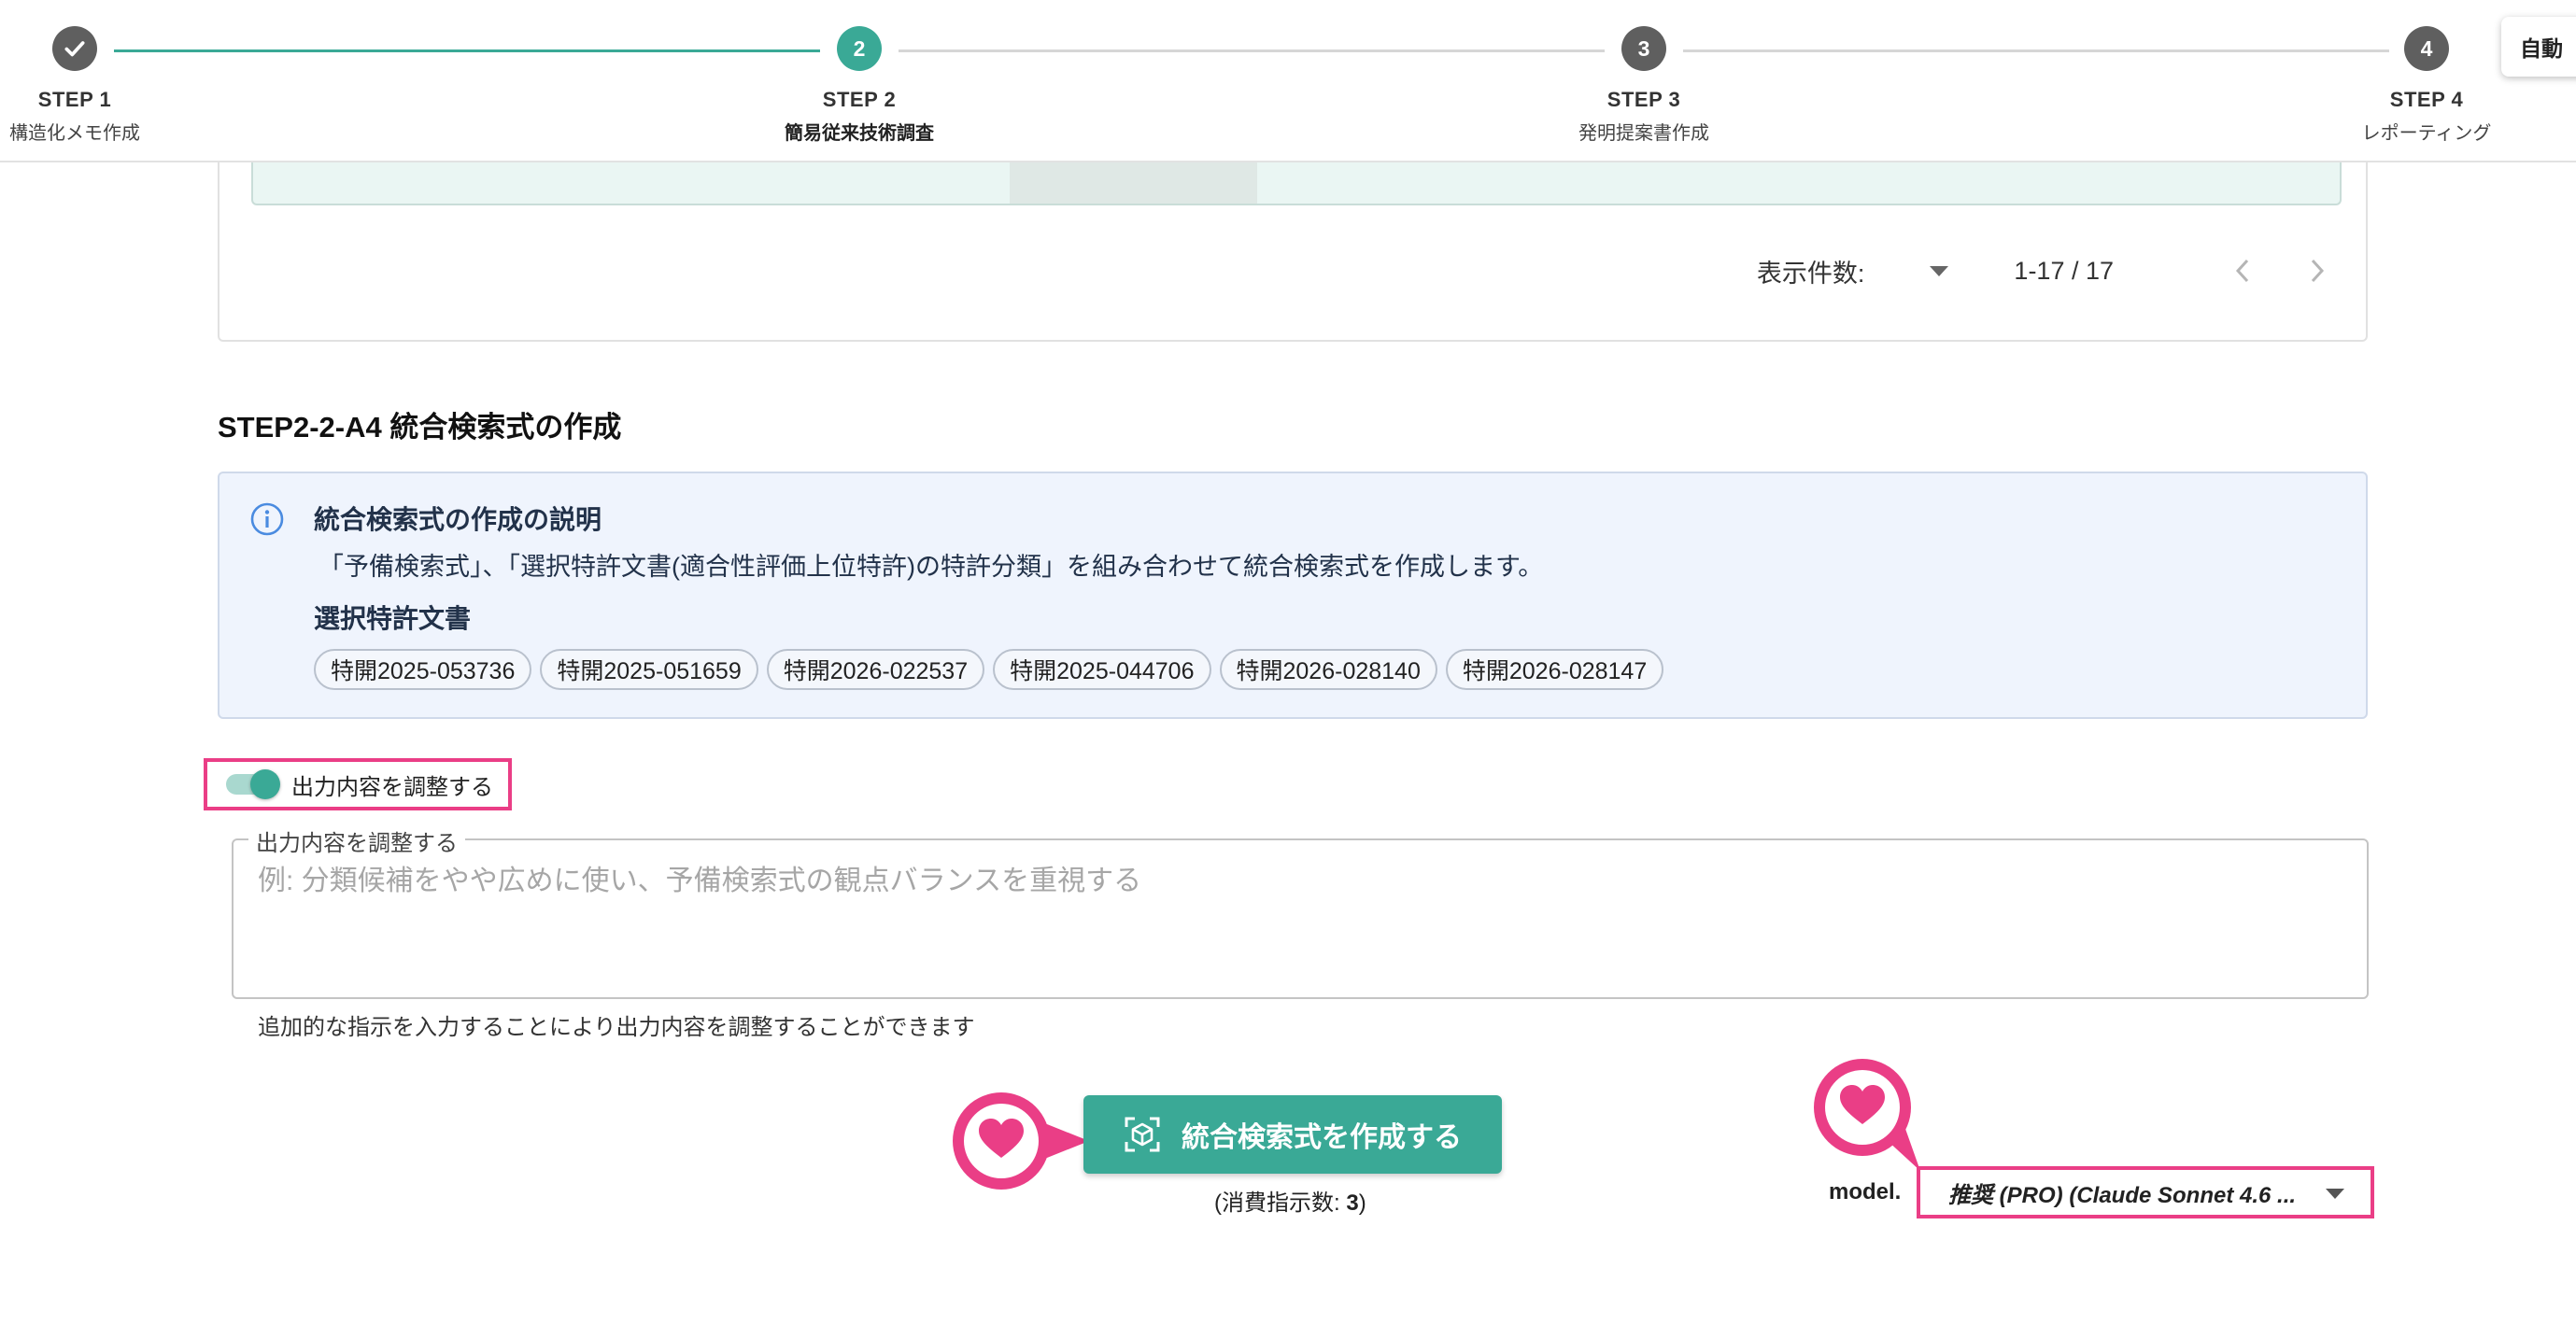 This screenshot has width=2576, height=1324. I want to click on consume-count: 3, so click(1352, 1203).